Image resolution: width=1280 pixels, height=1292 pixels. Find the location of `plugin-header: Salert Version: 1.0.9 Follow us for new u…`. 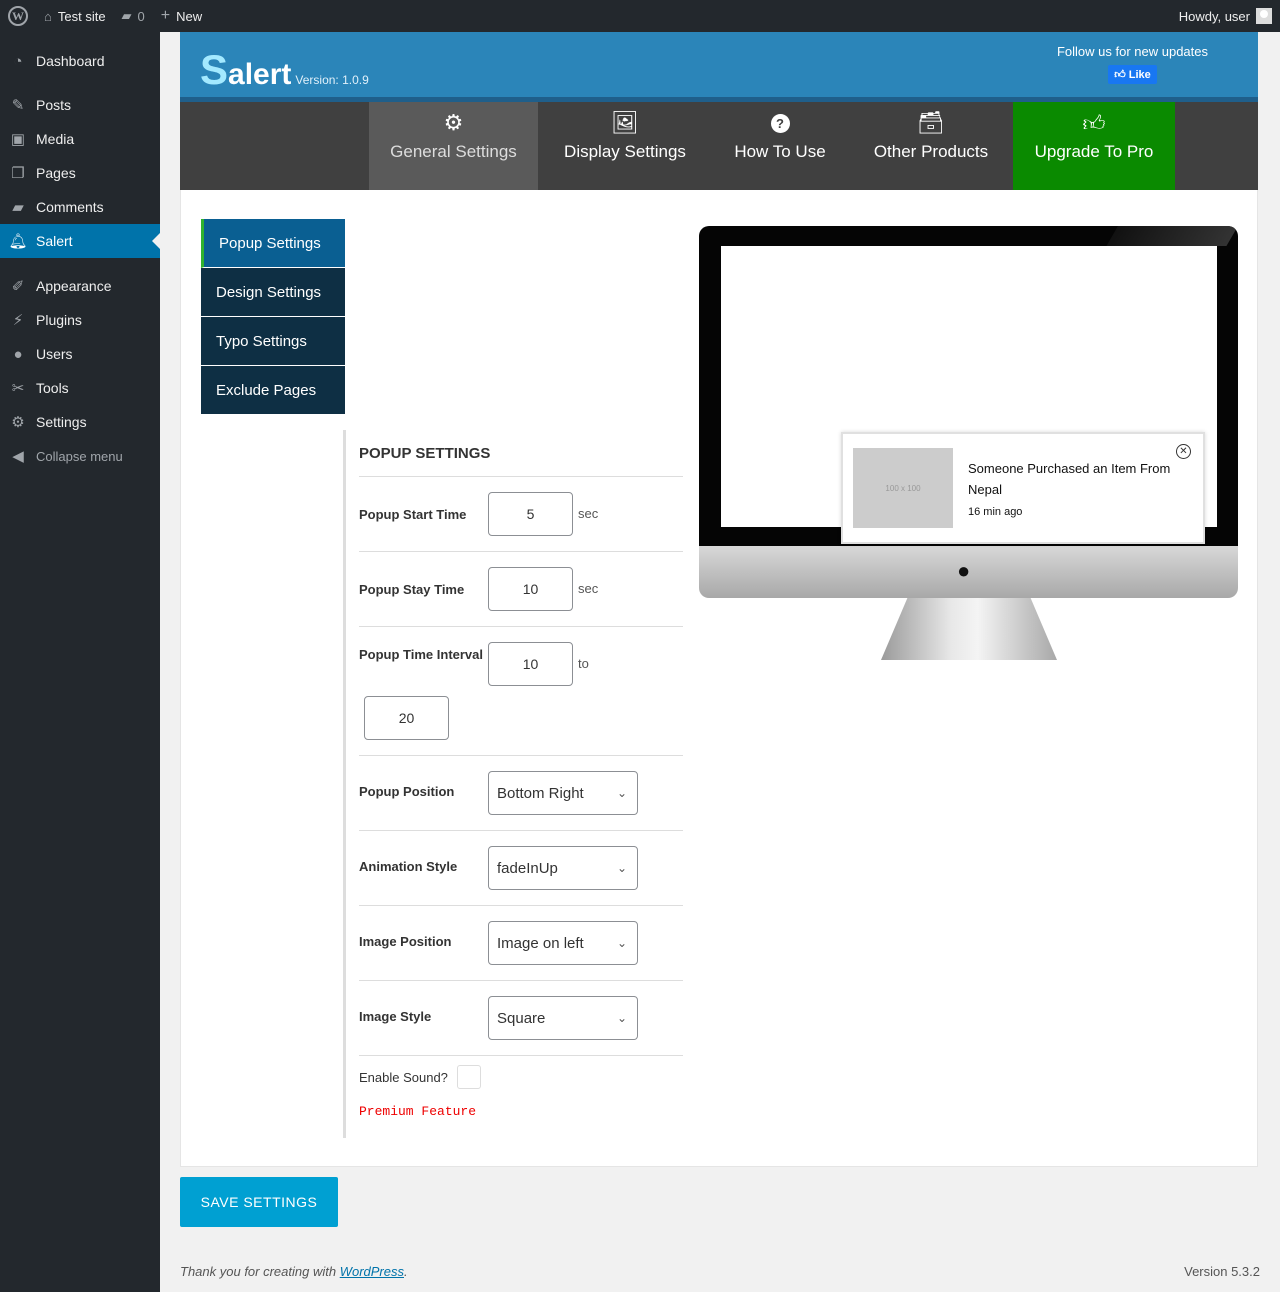

plugin-header: Salert Version: 1.0.9 Follow us for new u… is located at coordinates (719, 67).